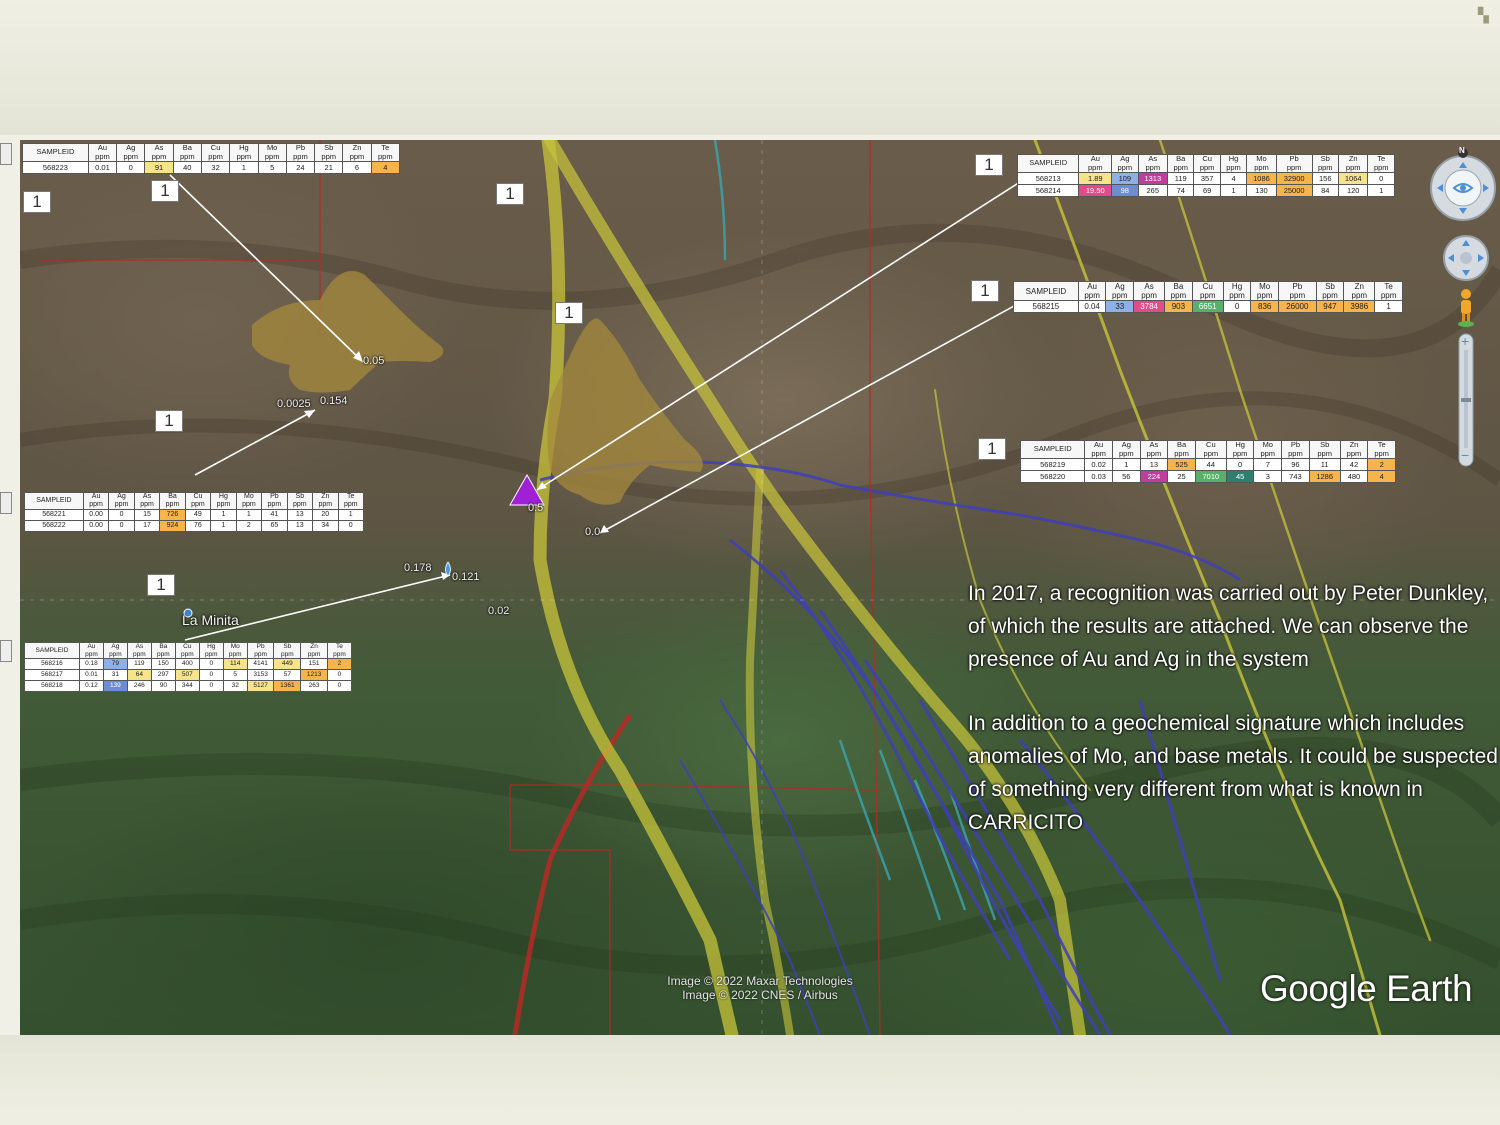 The width and height of the screenshot is (1500, 1125). I want to click on column-header-element: Ba, so click(163, 647).